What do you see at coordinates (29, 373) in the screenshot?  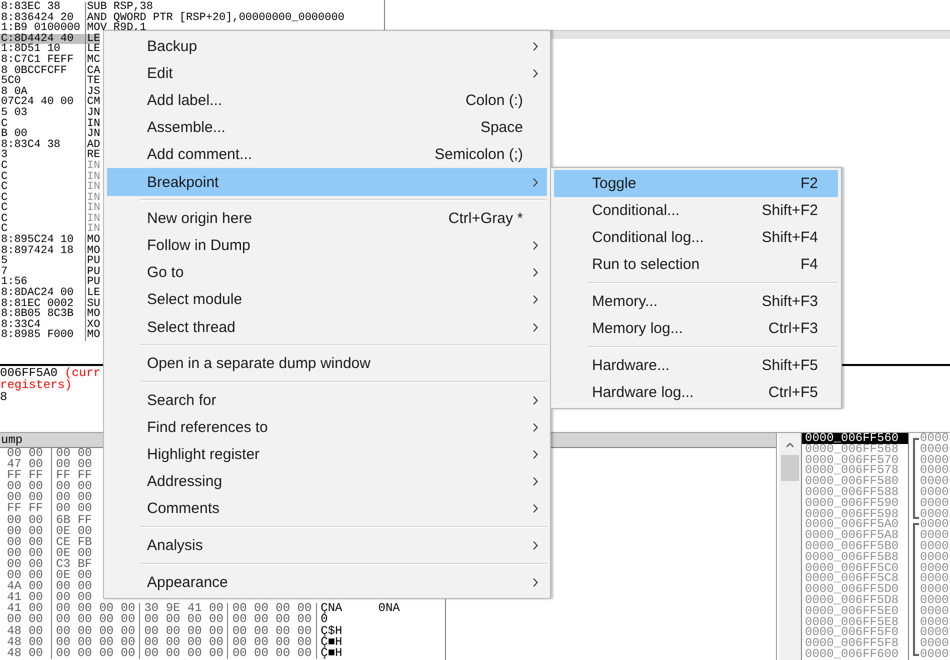 I see `info-text: 006FF5A0` at bounding box center [29, 373].